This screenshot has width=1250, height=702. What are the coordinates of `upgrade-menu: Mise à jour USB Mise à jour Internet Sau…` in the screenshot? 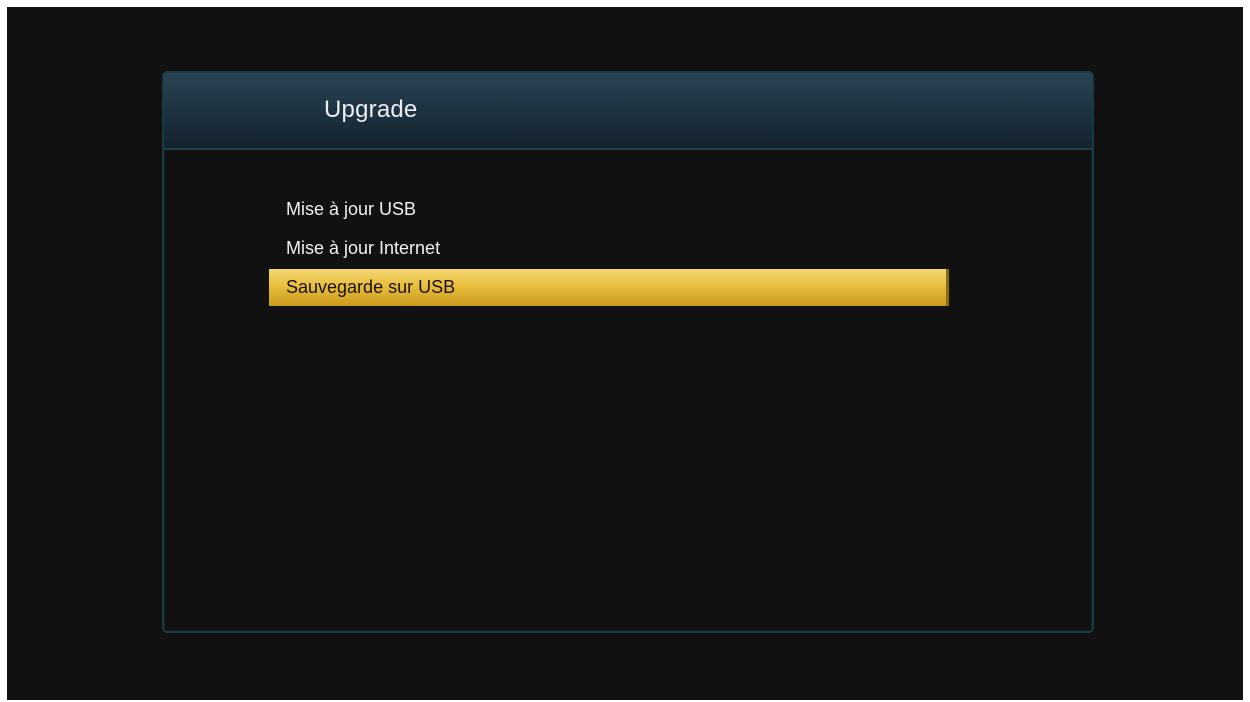 It's located at (609, 249).